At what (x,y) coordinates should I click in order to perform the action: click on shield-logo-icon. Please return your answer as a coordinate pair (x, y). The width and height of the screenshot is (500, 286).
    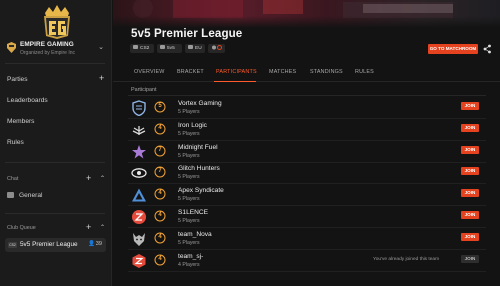
    Looking at the image, I should click on (139, 108).